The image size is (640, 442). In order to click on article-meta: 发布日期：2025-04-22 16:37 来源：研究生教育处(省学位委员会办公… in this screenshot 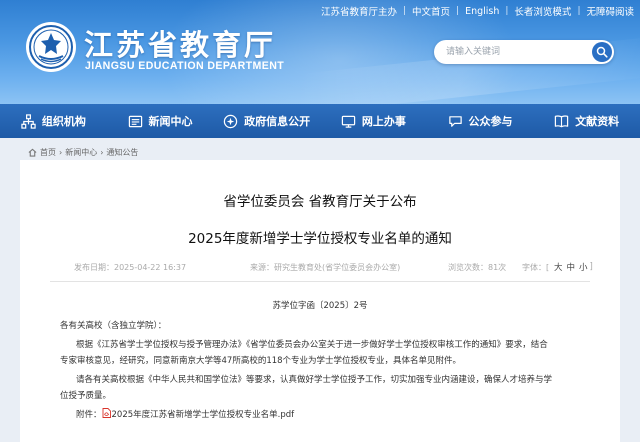, I will do `click(324, 268)`.